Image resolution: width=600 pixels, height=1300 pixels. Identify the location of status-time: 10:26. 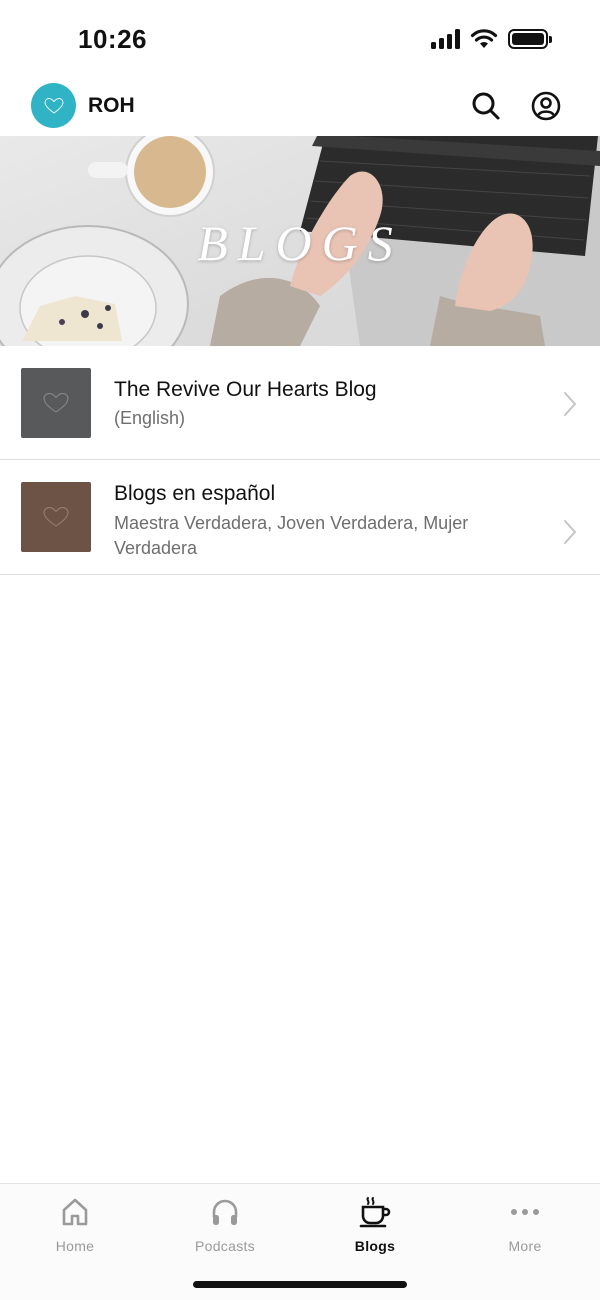
(112, 39).